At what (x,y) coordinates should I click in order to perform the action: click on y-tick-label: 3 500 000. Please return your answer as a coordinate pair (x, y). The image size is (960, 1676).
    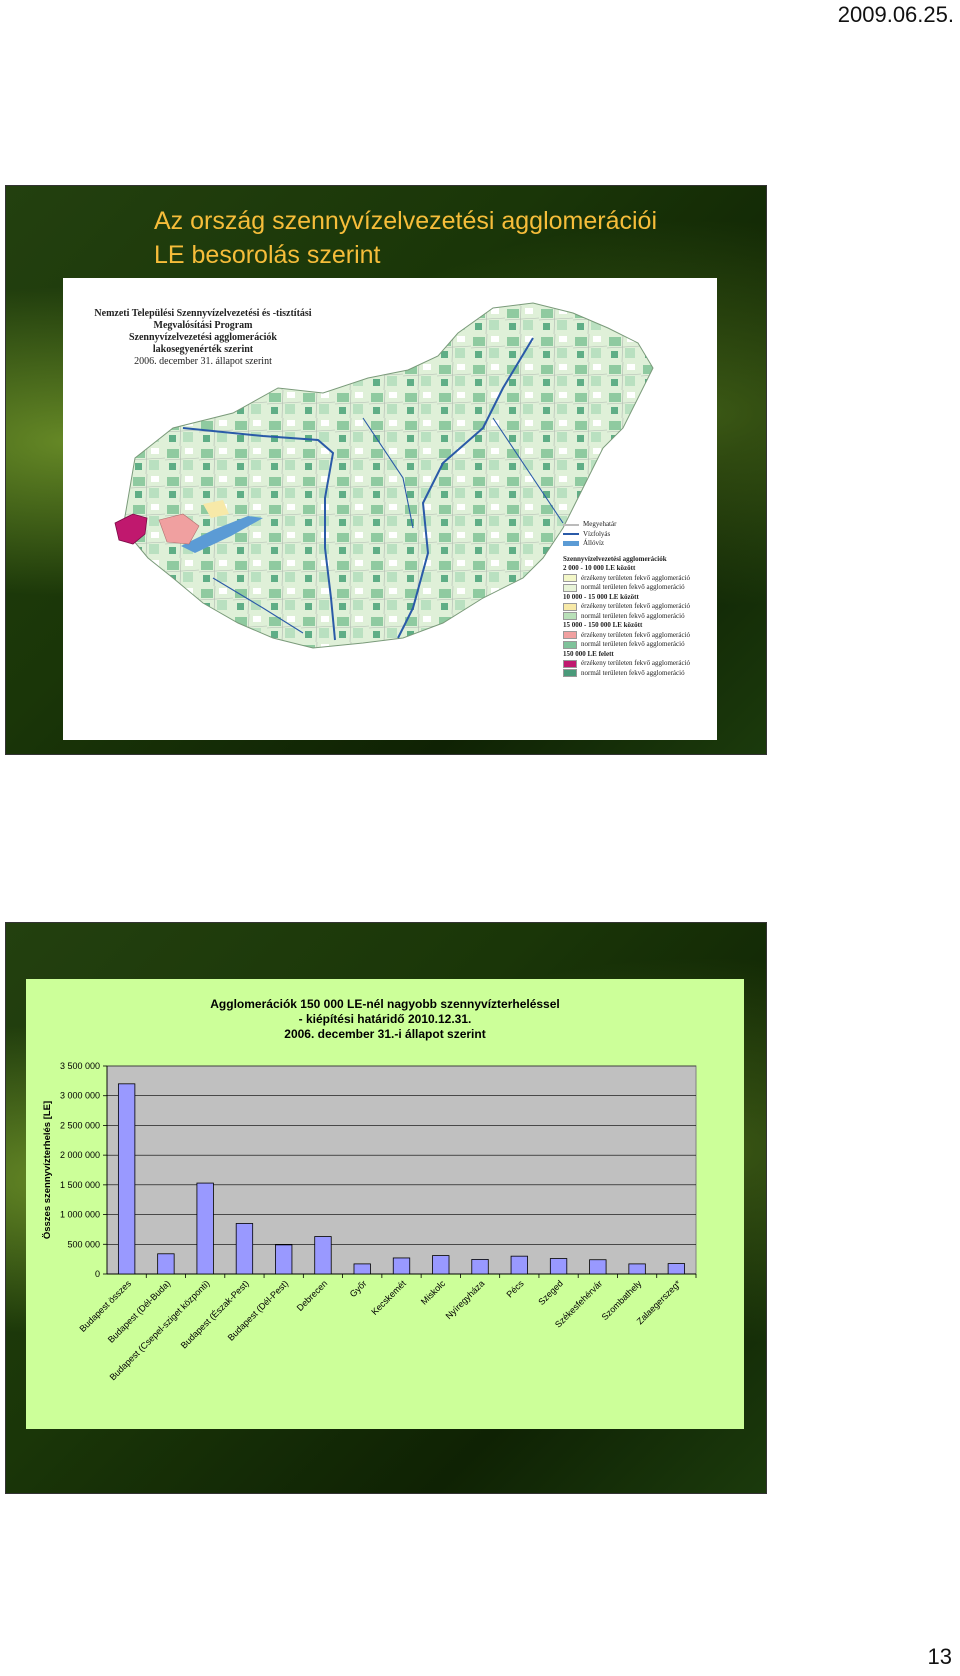
    Looking at the image, I should click on (80, 1066).